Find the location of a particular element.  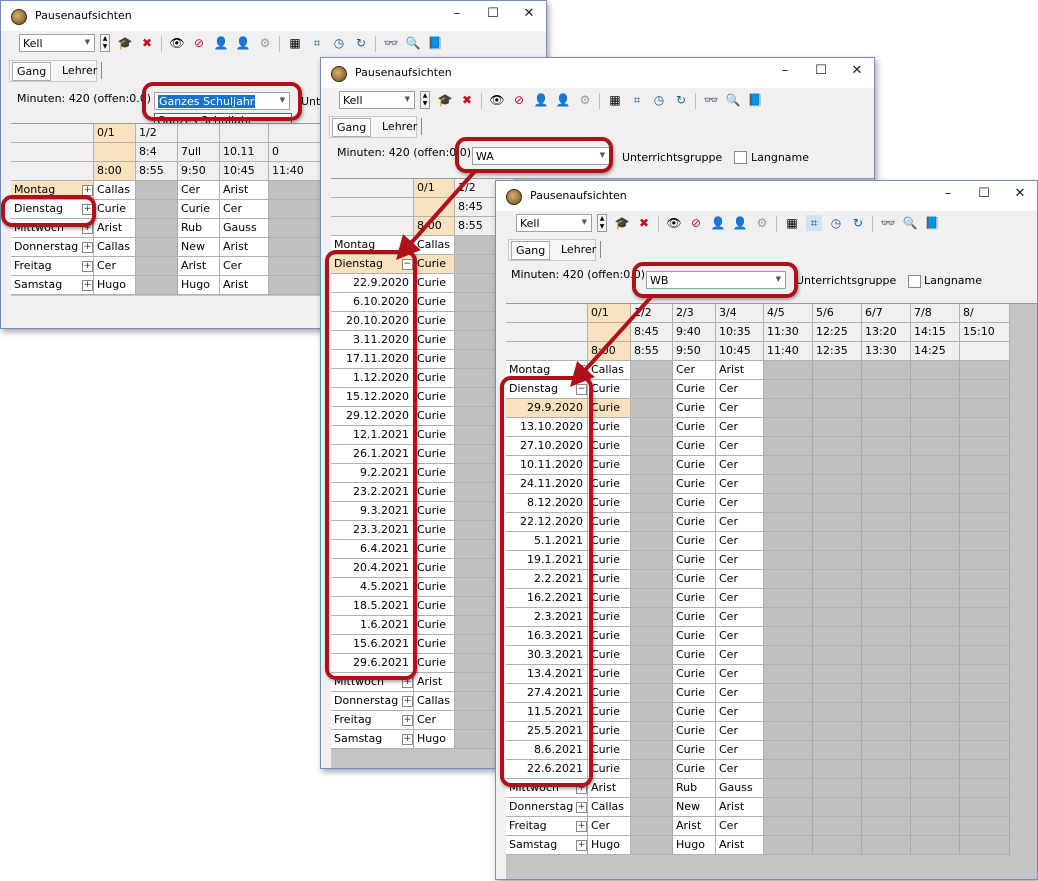

arrow-wb is located at coordinates (612, 340).